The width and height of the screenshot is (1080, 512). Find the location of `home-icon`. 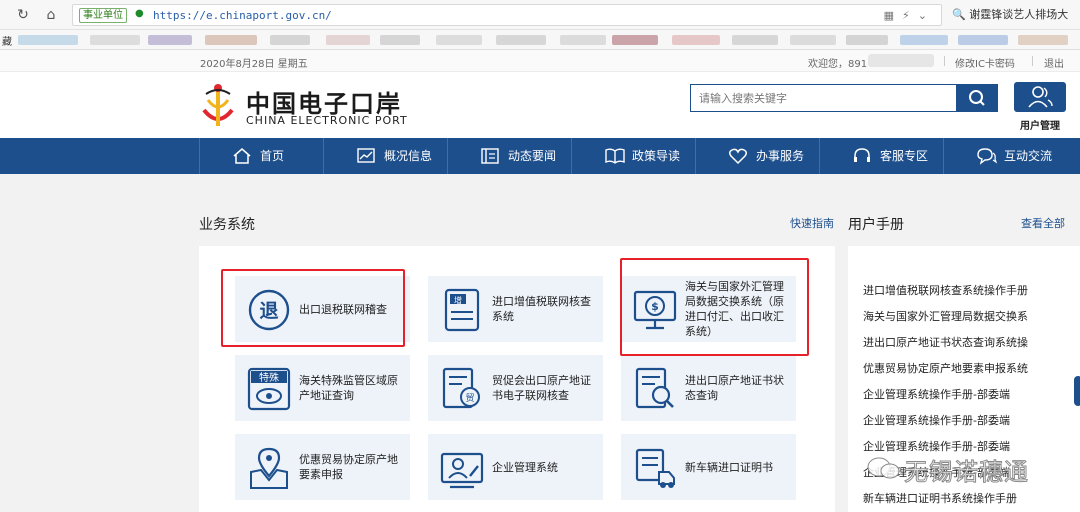

home-icon is located at coordinates (242, 156).